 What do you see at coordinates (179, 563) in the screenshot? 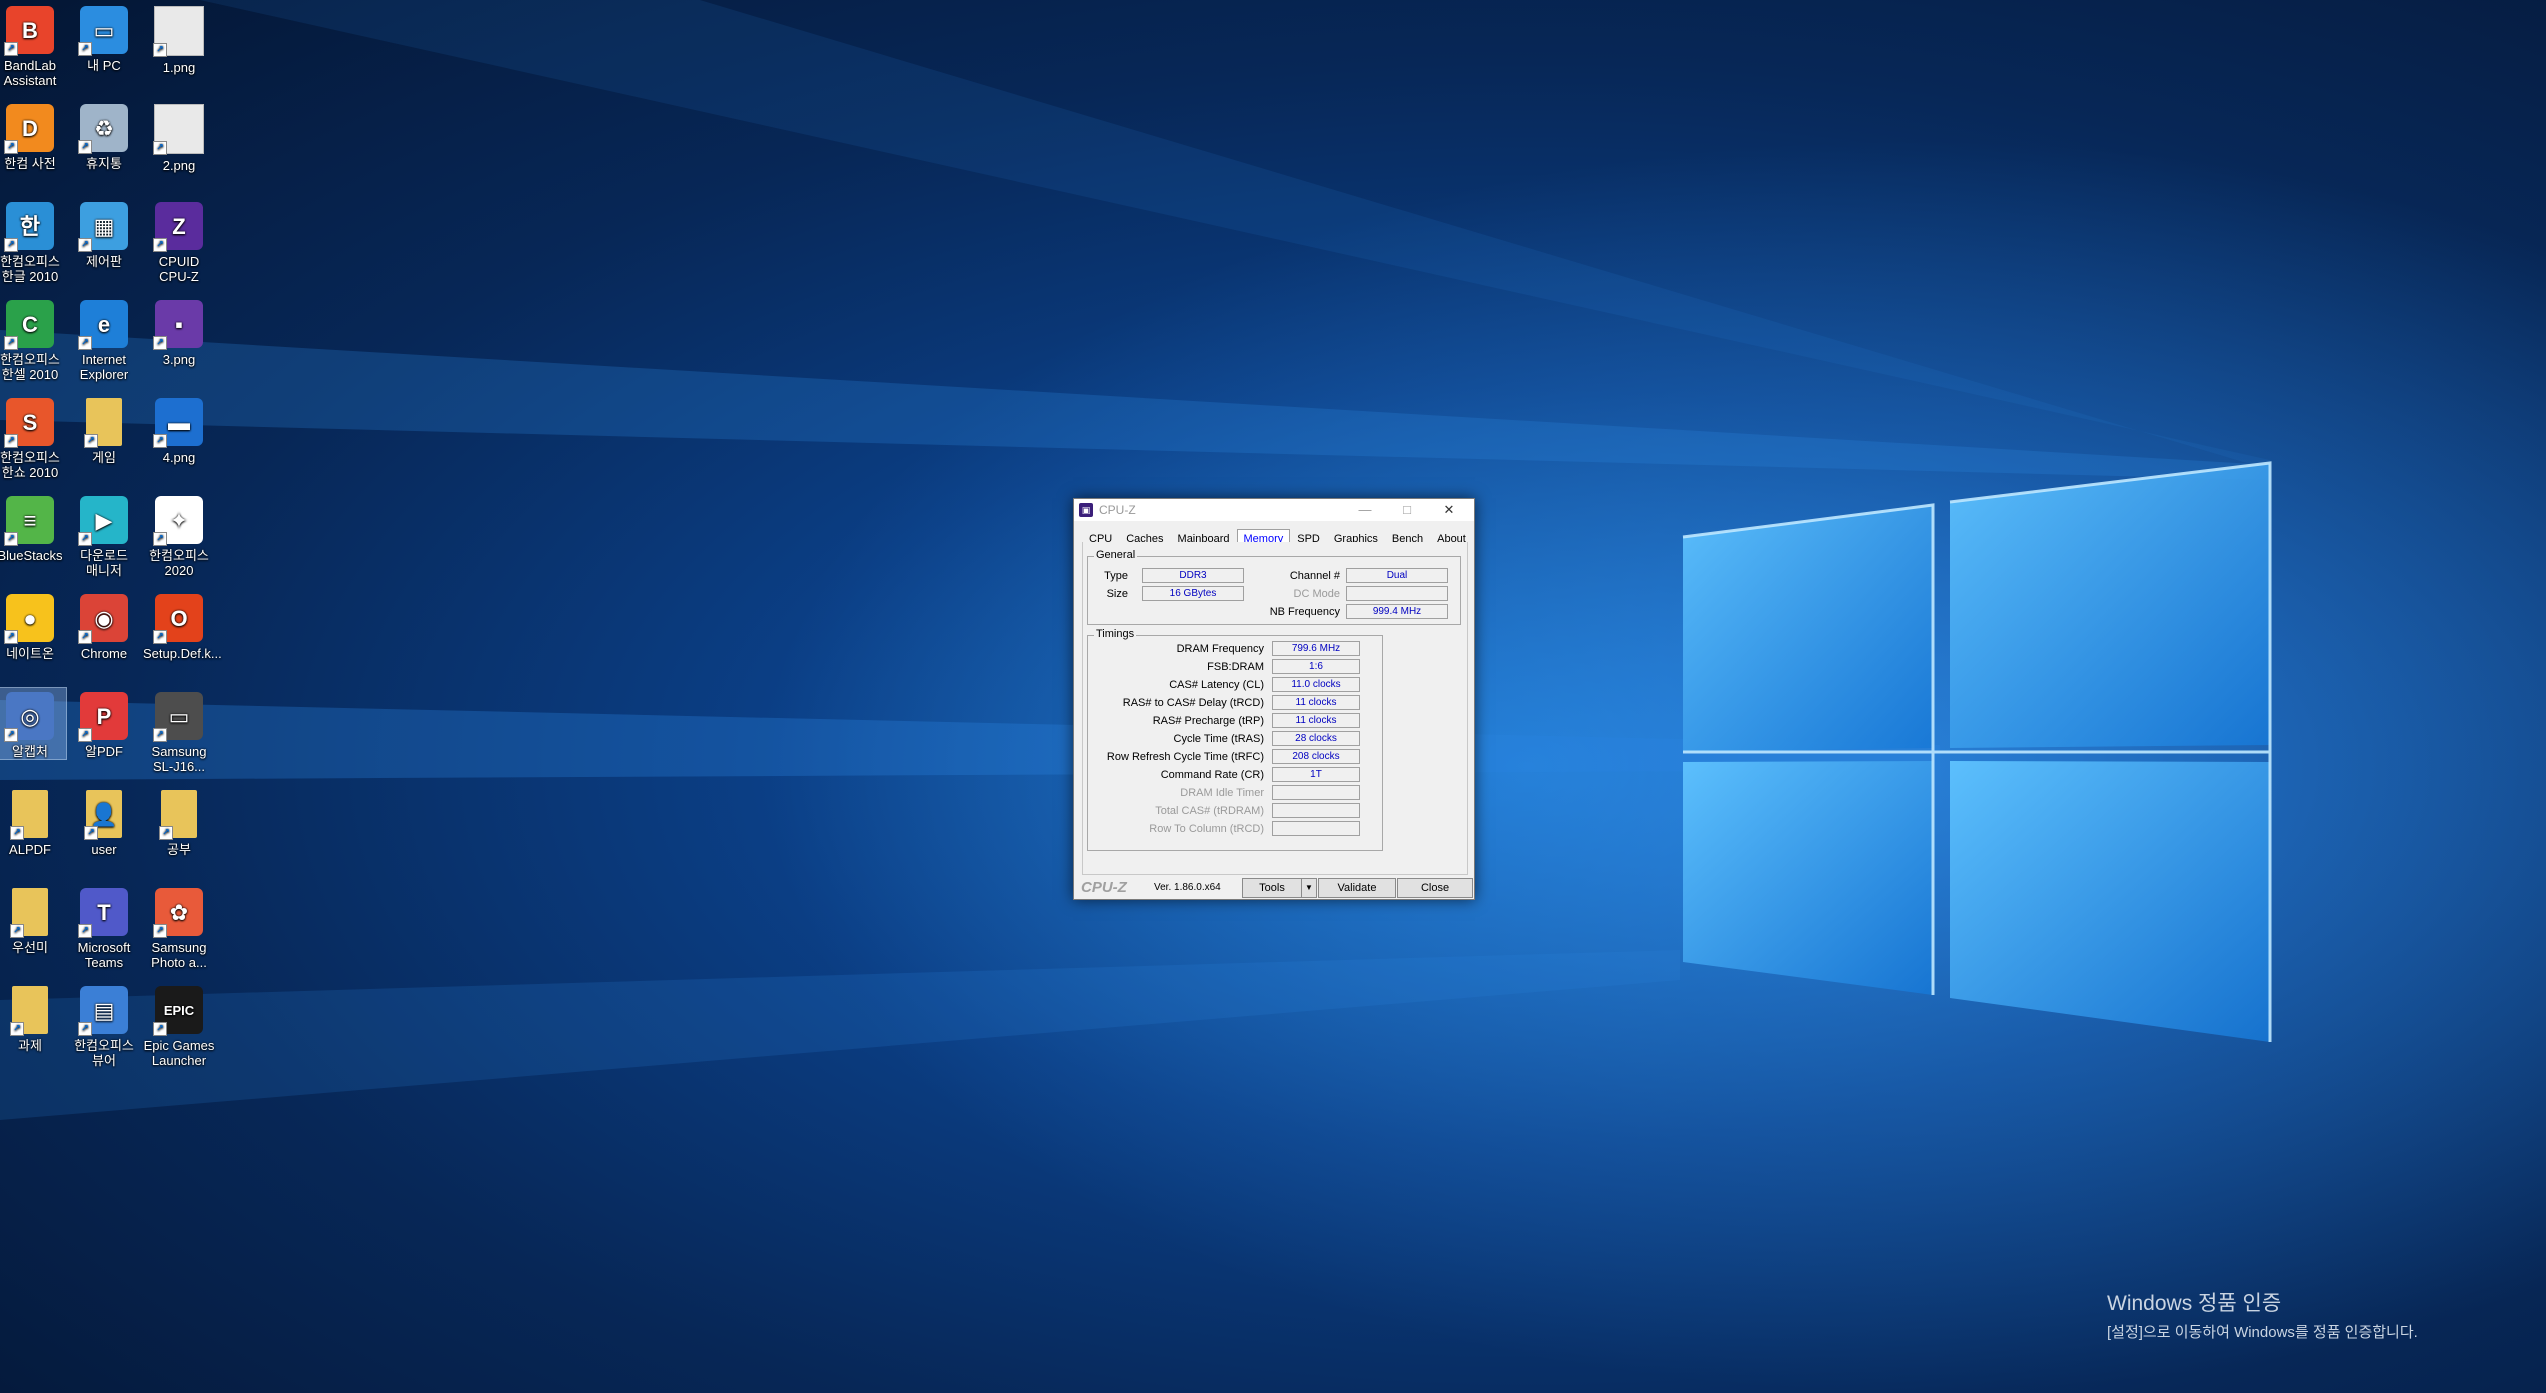
I see `desktop-icon-label: 한컴오피스 2020` at bounding box center [179, 563].